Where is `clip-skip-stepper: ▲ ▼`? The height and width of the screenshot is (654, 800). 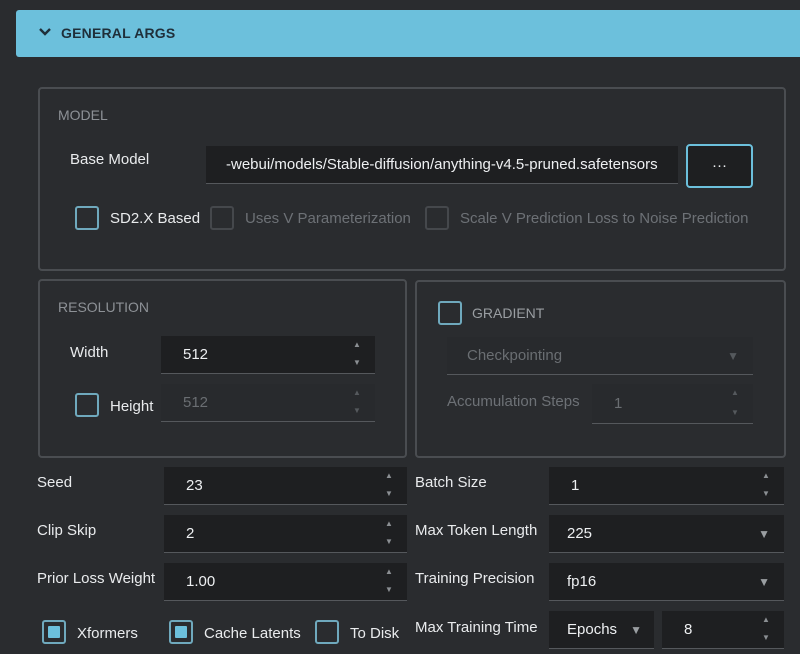
clip-skip-stepper: ▲ ▼ is located at coordinates (390, 533).